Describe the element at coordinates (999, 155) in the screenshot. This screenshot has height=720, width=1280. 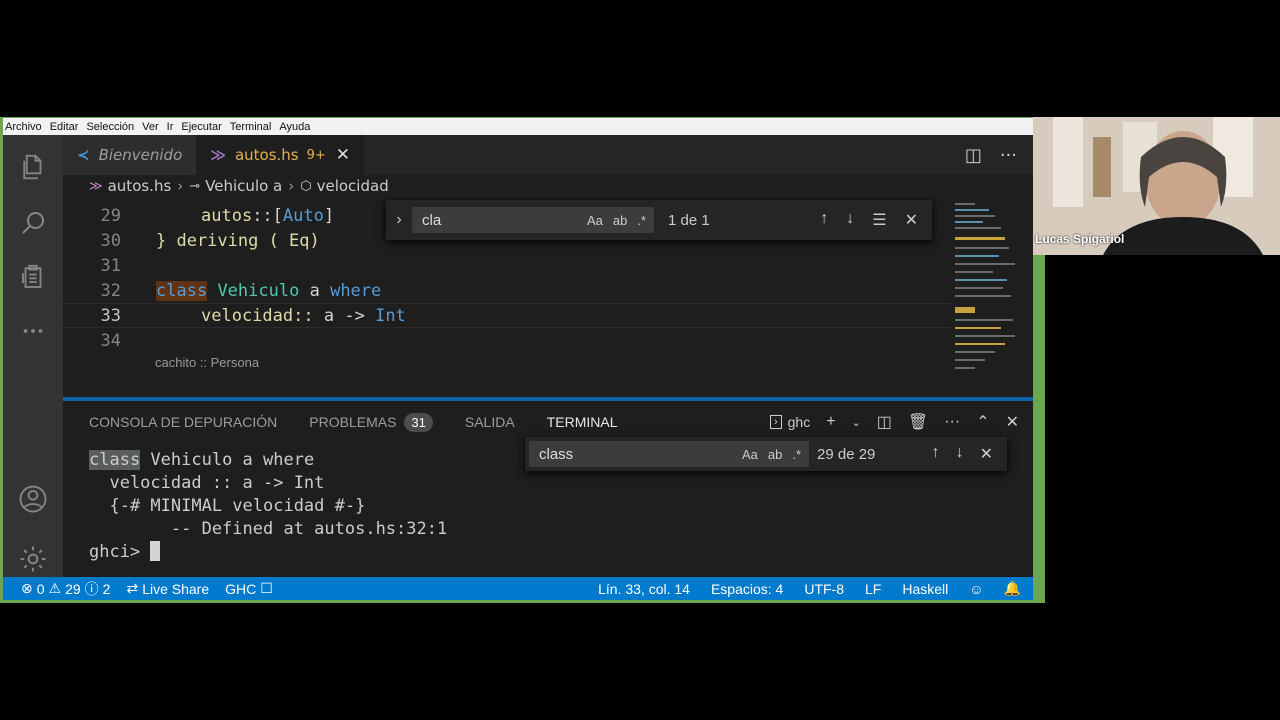
I see `editor-actions: ◫ ···` at that location.